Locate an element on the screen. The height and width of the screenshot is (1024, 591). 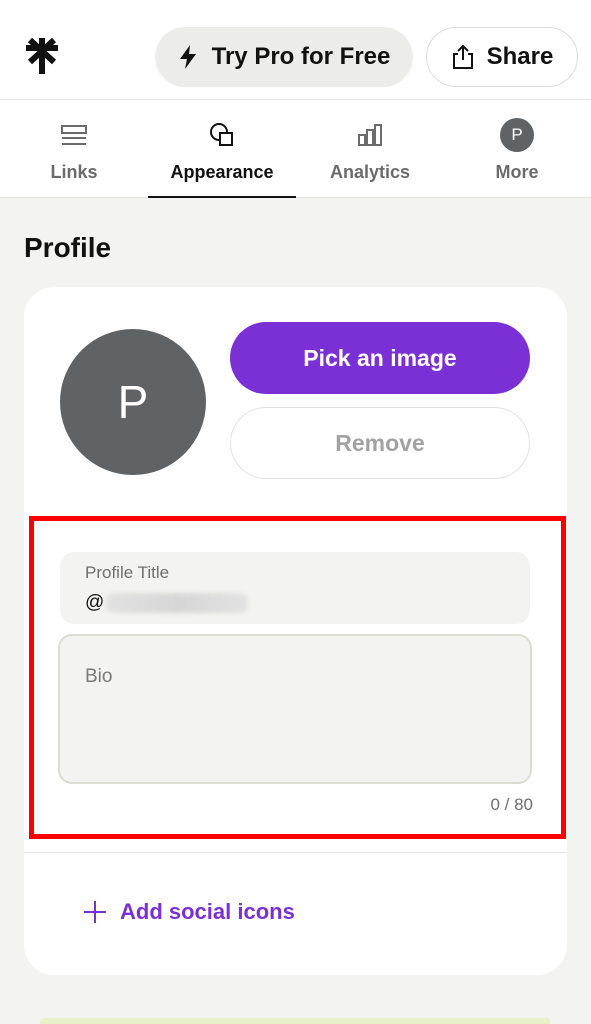
tab-bar: Links Appearance Analytics P More is located at coordinates (295, 149).